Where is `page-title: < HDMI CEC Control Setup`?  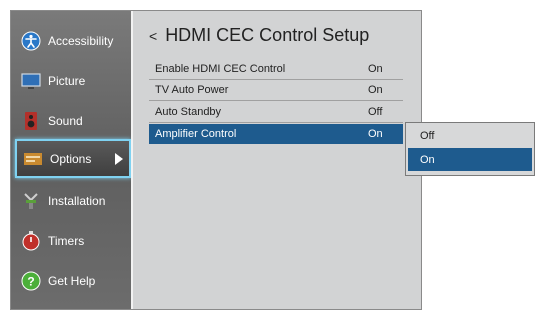 page-title: < HDMI CEC Control Setup is located at coordinates (259, 35).